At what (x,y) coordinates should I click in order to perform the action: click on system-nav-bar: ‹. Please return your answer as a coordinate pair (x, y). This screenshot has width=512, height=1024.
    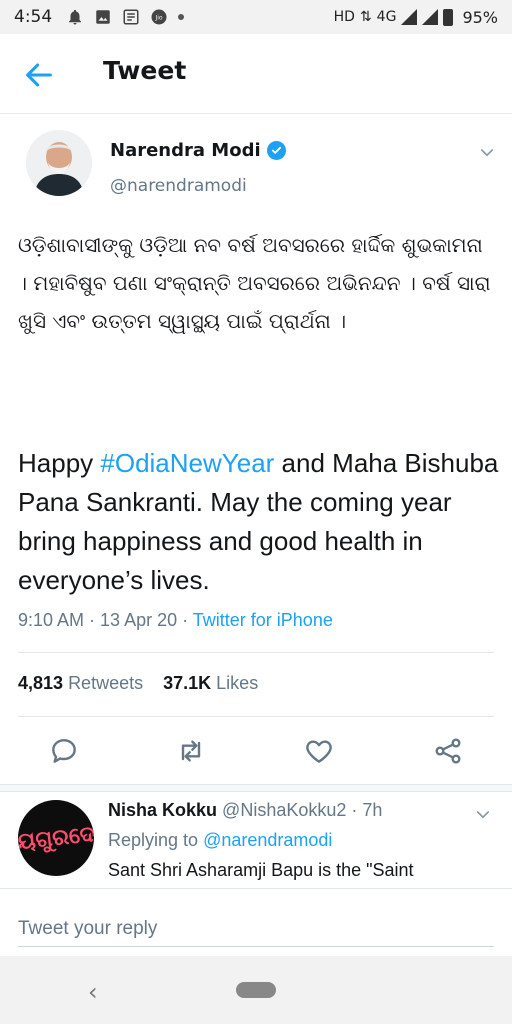
    Looking at the image, I should click on (256, 990).